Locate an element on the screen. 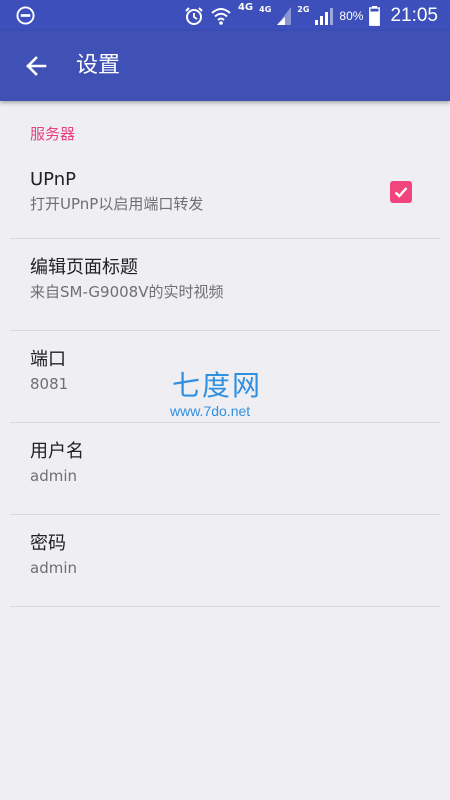 Image resolution: width=450 pixels, height=800 pixels. setting-summary: 来自SM-G9008V的实时视频 is located at coordinates (127, 292).